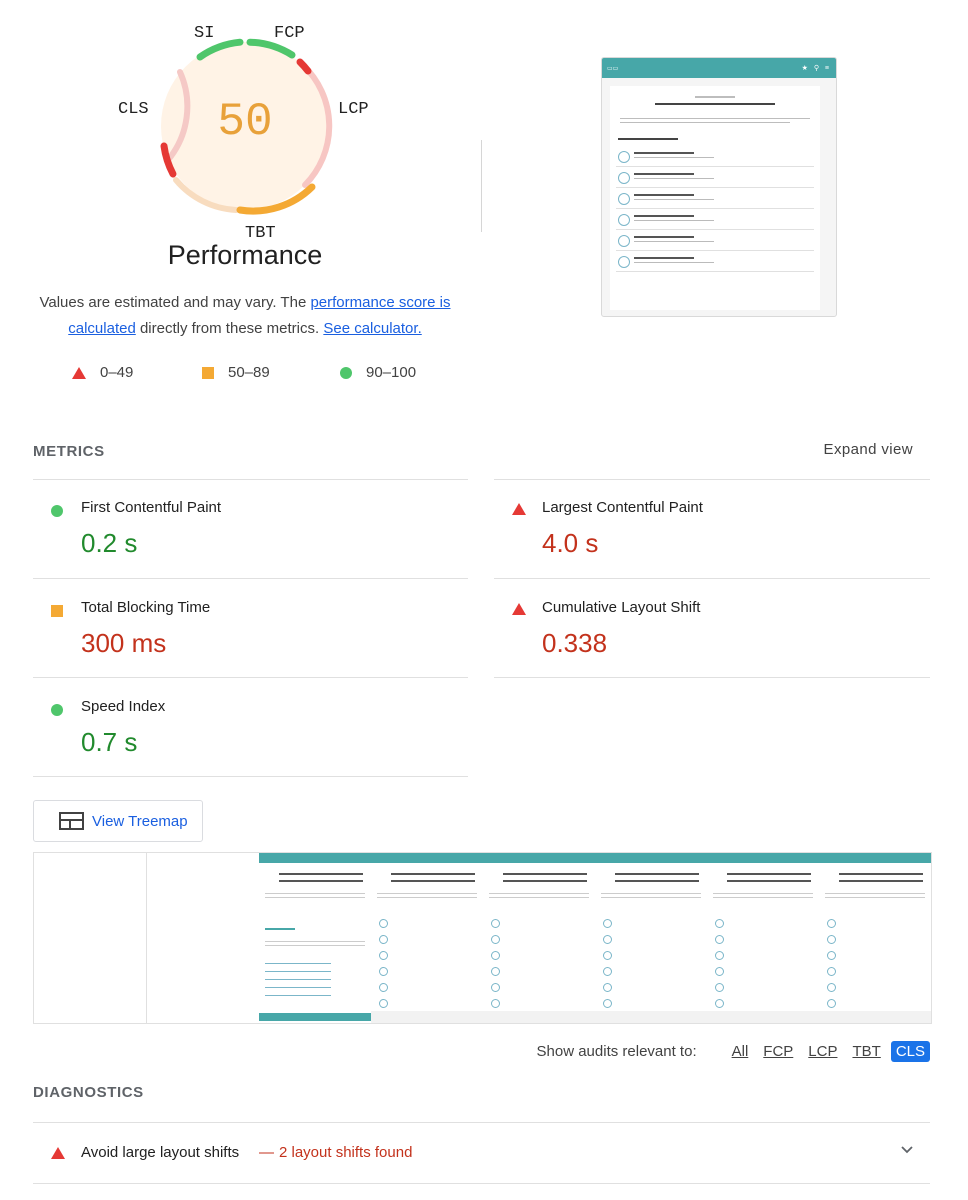 The height and width of the screenshot is (1200, 968). What do you see at coordinates (622, 507) in the screenshot?
I see `metric-name: Largest Contentful Paint` at bounding box center [622, 507].